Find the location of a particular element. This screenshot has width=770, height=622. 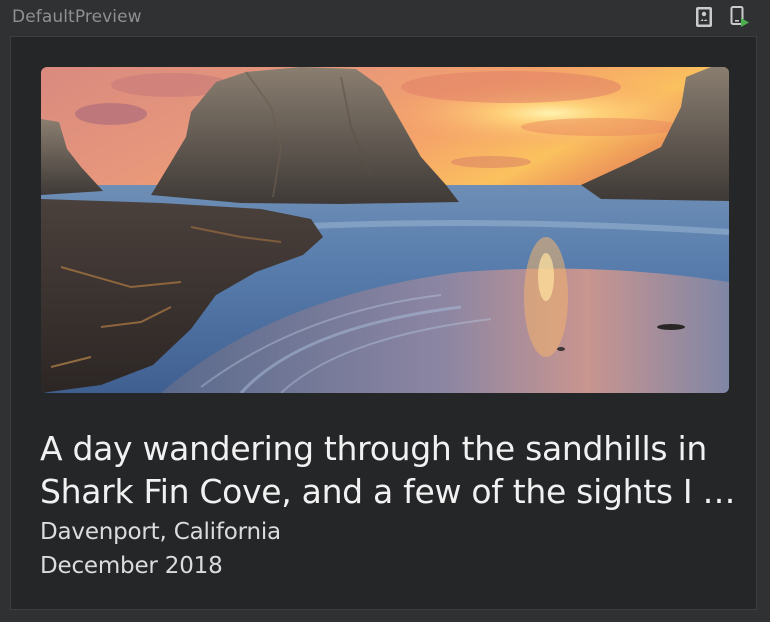

deploy-to-device-icon is located at coordinates (704, 17).